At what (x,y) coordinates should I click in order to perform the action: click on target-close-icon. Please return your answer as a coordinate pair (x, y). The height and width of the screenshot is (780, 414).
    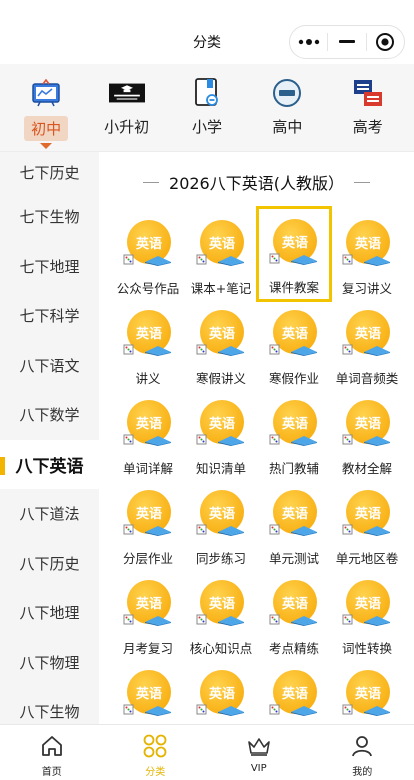
    Looking at the image, I should click on (385, 42).